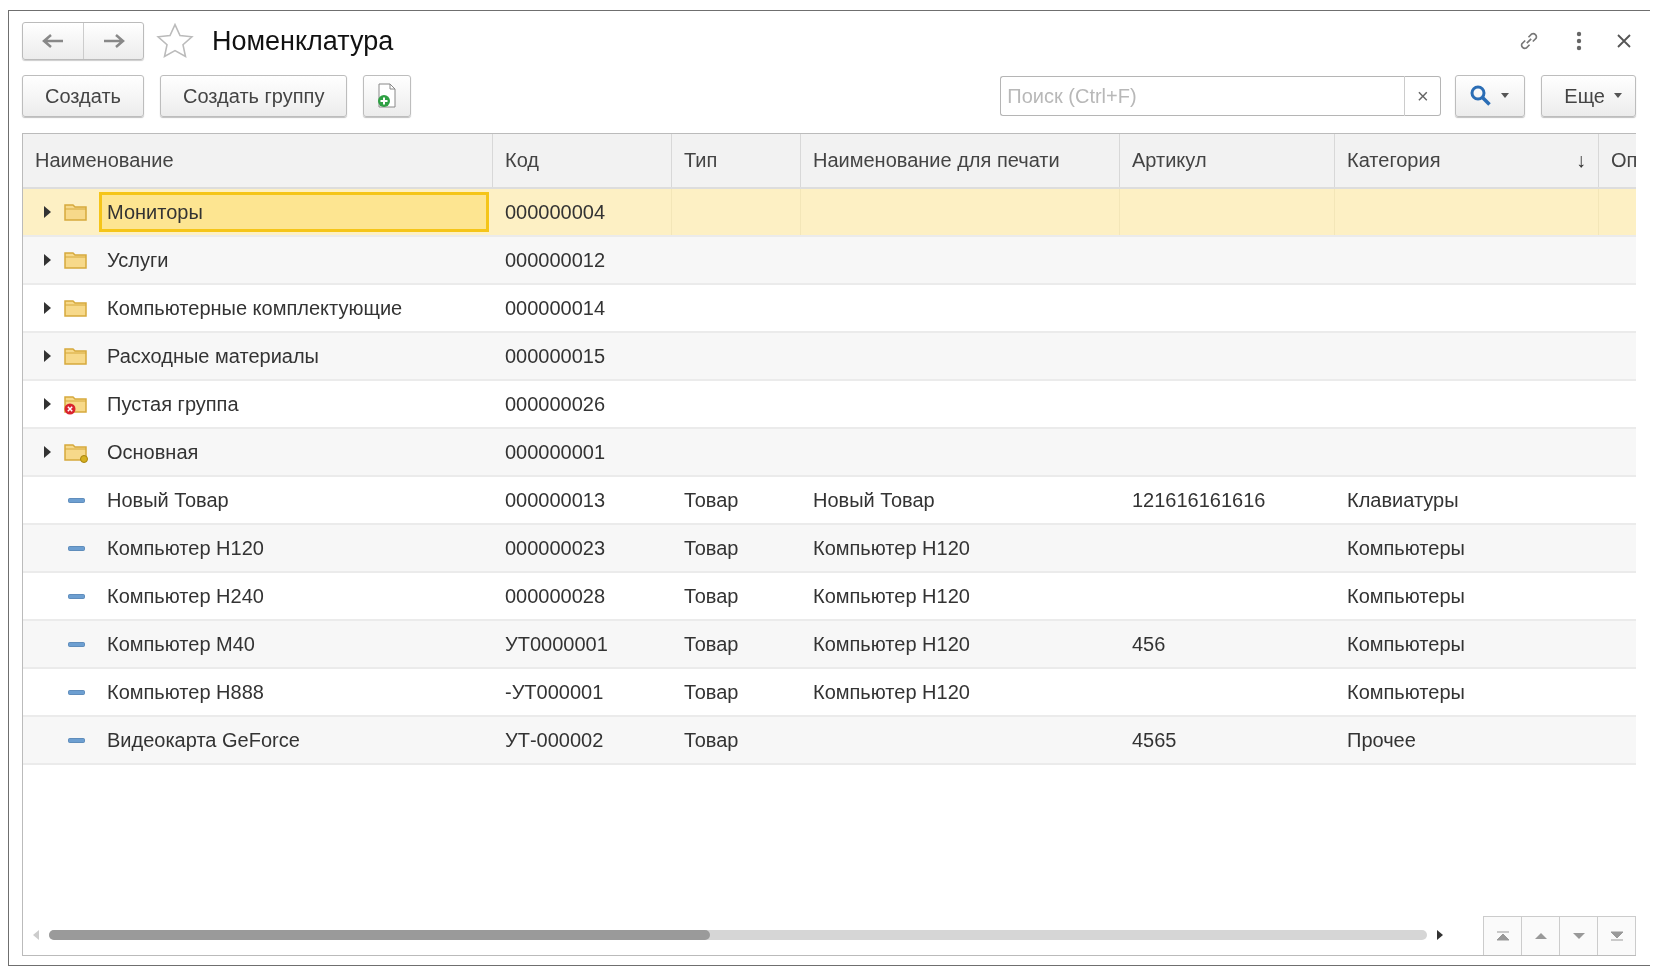  I want to click on table-row: Компьютер М40 УТ0000001 Товар Компьютер Н120 456 Компьютеры, so click(829, 645).